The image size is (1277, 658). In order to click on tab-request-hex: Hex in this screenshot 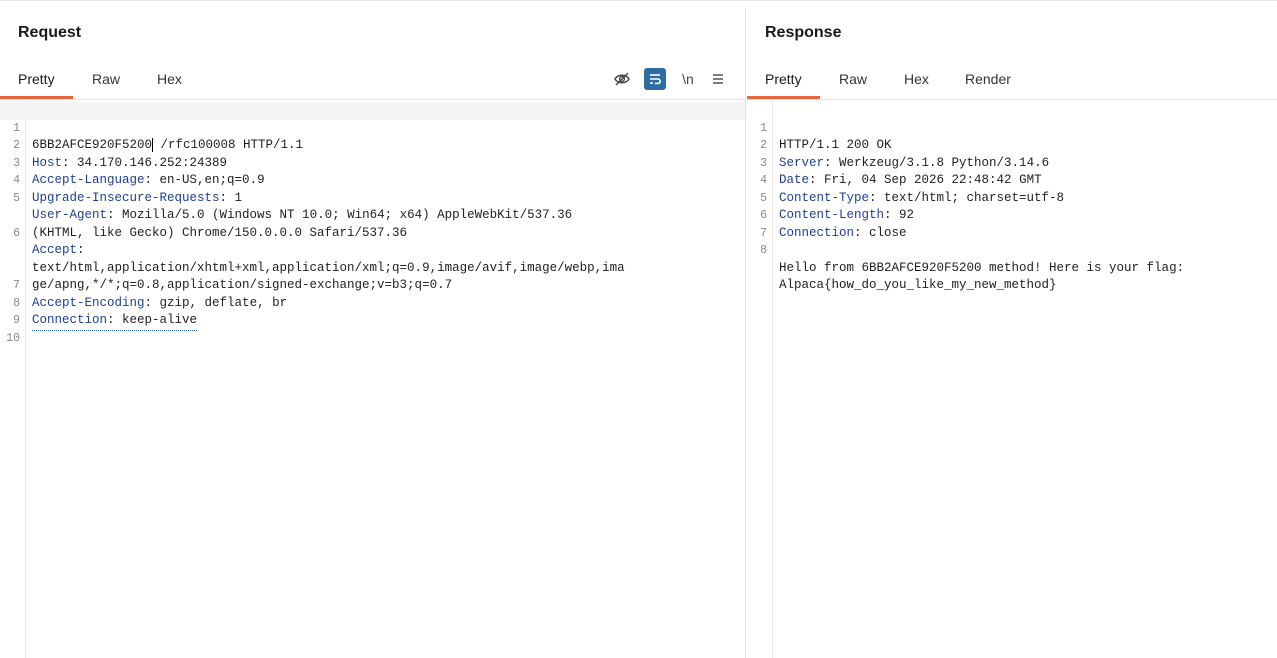, I will do `click(169, 82)`.